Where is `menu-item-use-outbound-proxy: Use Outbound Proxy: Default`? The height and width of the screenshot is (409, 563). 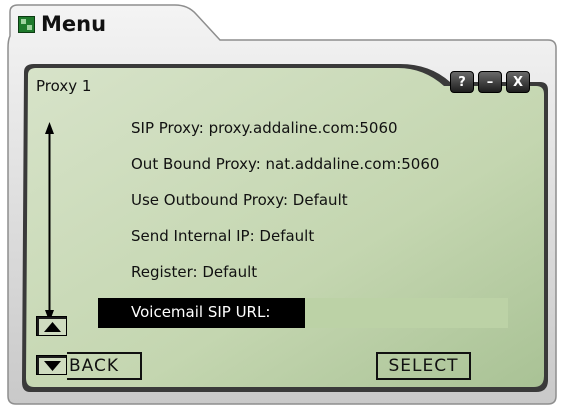
menu-item-use-outbound-proxy: Use Outbound Proxy: Default is located at coordinates (285, 207).